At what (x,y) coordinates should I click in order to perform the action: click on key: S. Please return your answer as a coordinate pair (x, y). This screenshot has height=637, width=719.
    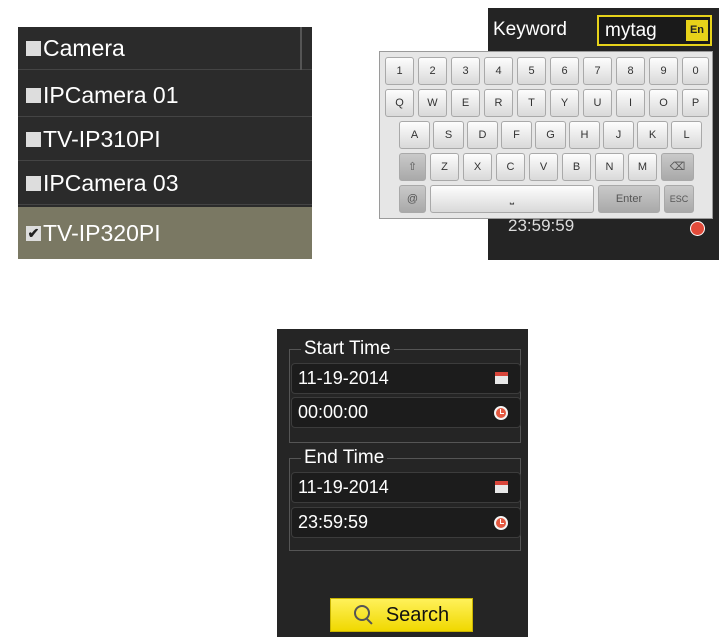
    Looking at the image, I should click on (448, 135).